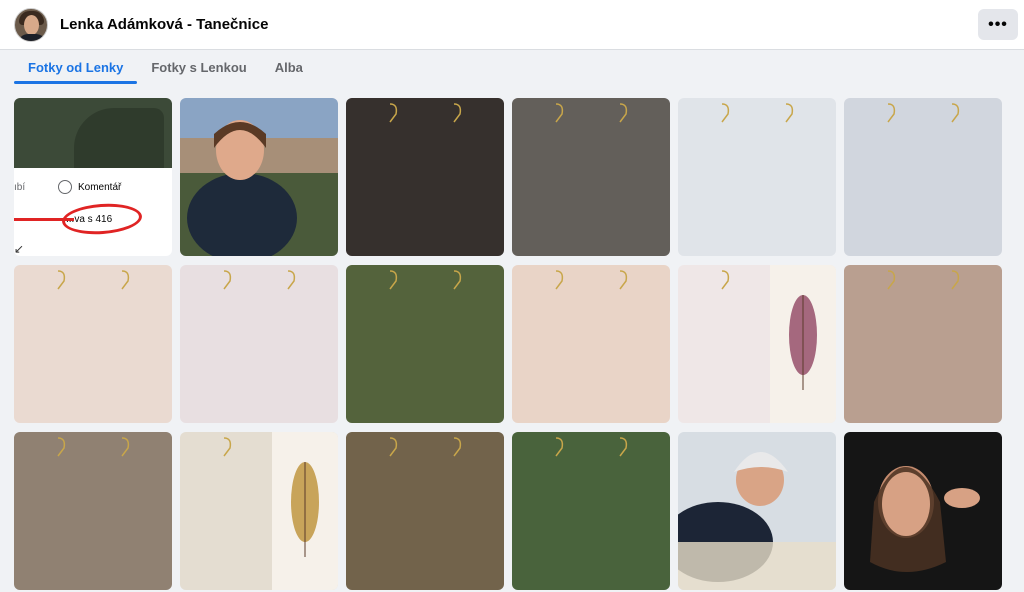 This screenshot has height=592, width=1024. Describe the element at coordinates (20, 187) in the screenshot. I see `like-text: ıbí` at that location.